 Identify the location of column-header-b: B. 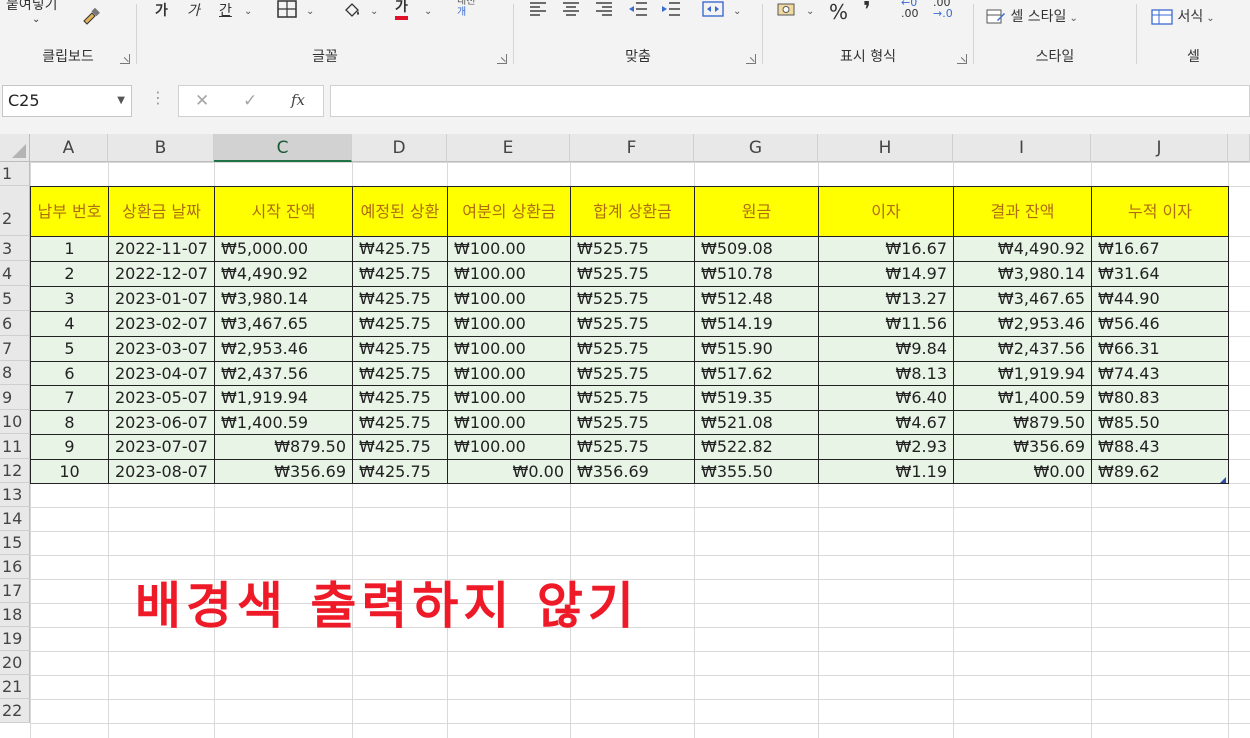
(161, 148).